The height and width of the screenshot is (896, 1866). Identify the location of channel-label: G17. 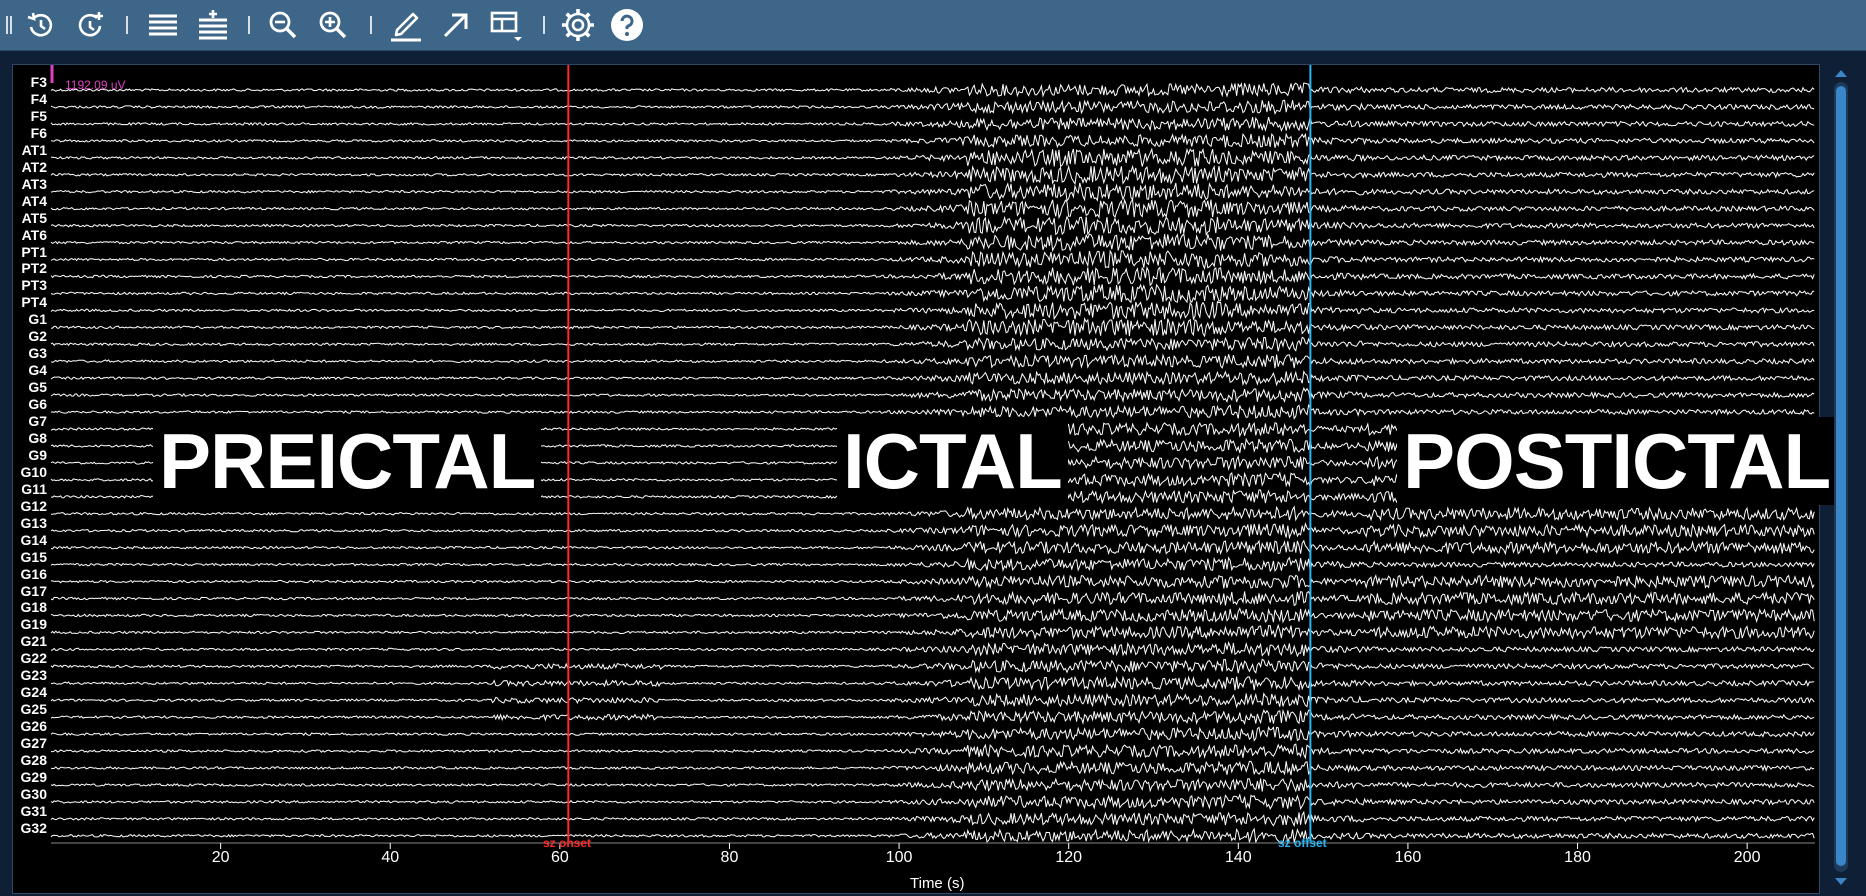
(33, 590).